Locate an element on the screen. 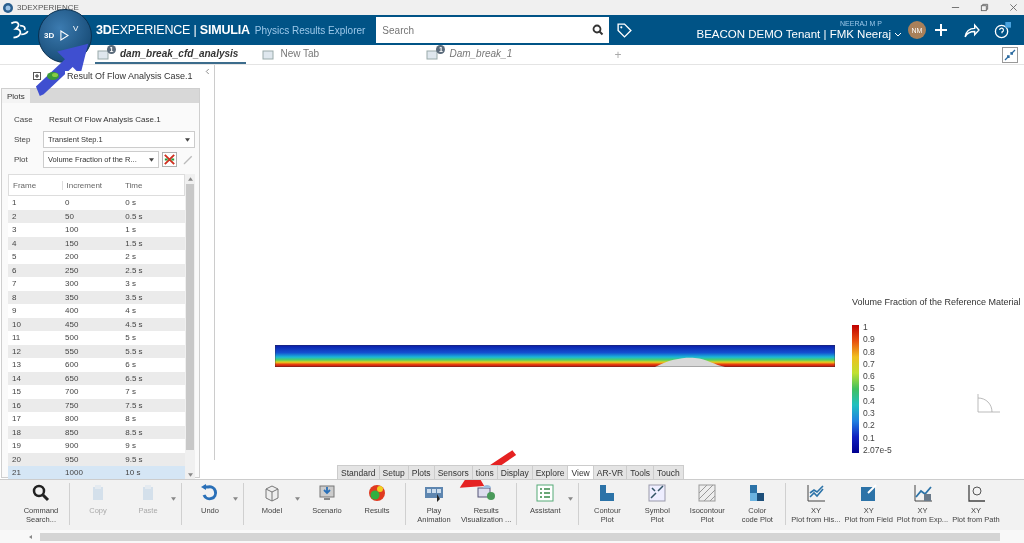 Image resolution: width=1024 pixels, height=543 pixels. table-cell-text: 600 is located at coordinates (72, 365).